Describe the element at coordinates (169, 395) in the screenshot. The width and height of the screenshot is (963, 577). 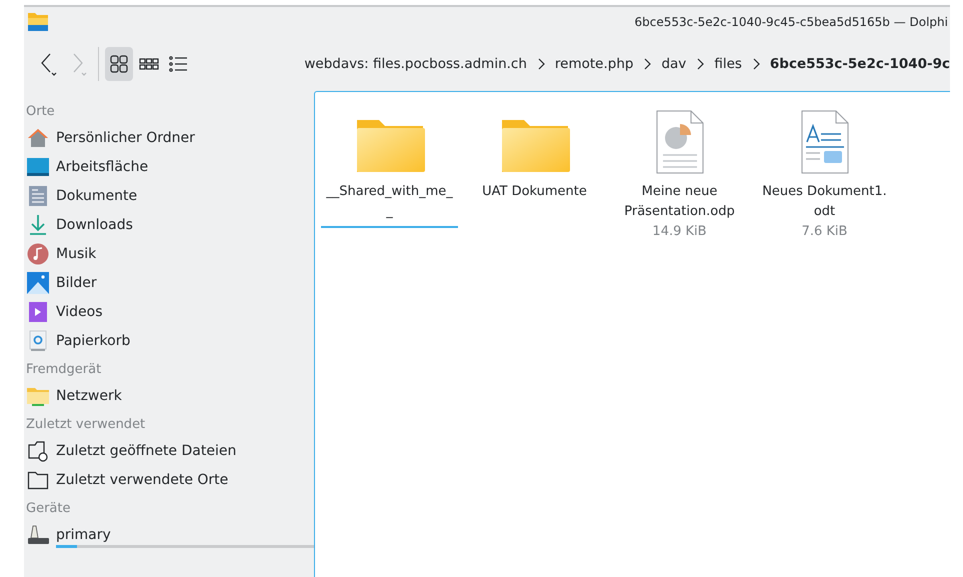
I see `place-item: Netzwerk` at that location.